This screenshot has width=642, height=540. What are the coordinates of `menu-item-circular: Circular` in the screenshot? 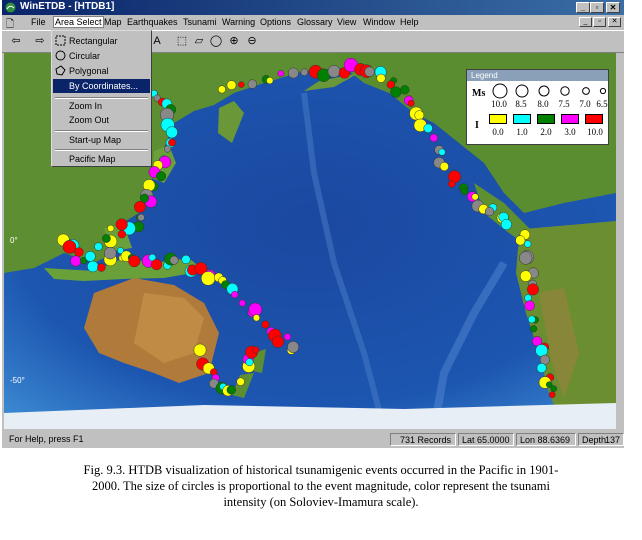 It's located at (101, 56).